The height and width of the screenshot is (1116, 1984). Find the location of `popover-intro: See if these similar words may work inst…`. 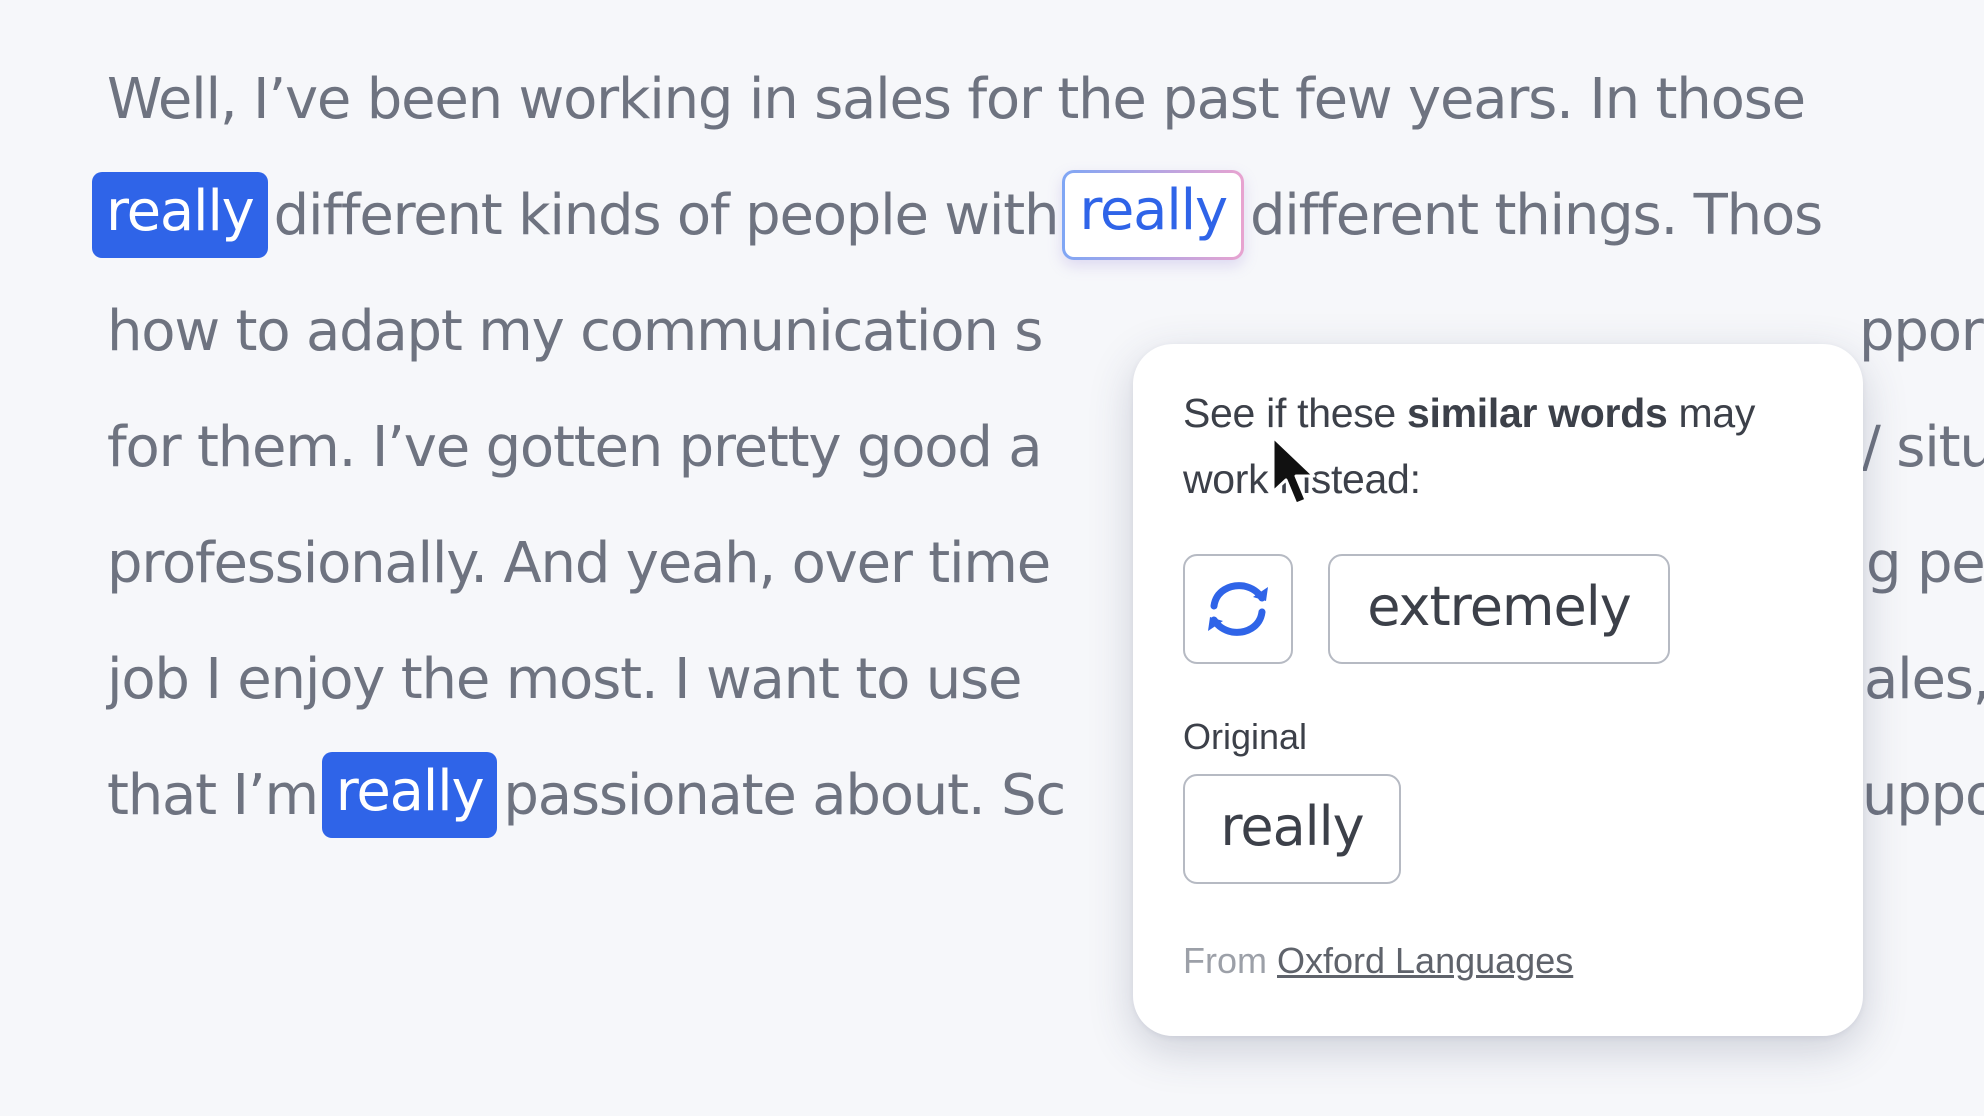

popover-intro: See if these similar words may work inst… is located at coordinates (1483, 446).